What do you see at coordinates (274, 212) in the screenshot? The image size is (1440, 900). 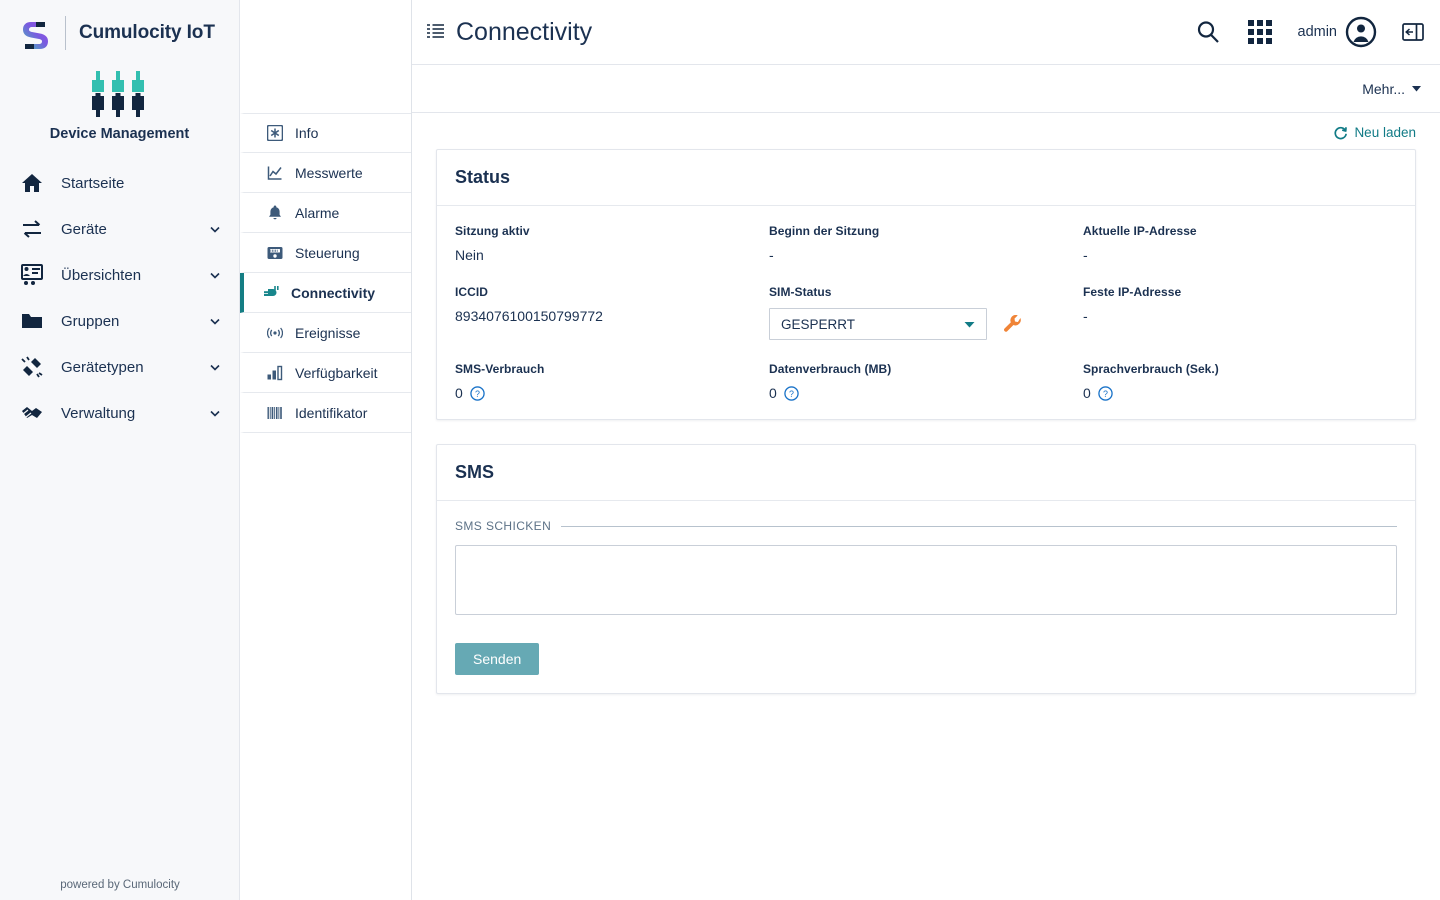 I see `bell-icon` at bounding box center [274, 212].